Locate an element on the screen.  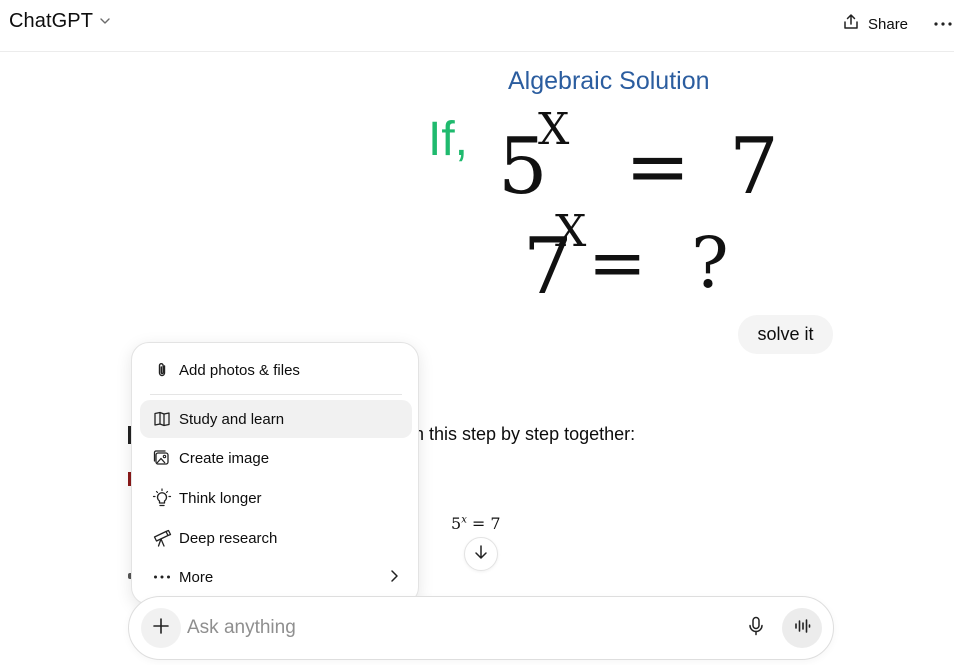
prompt-input is located at coordinates (447, 628).